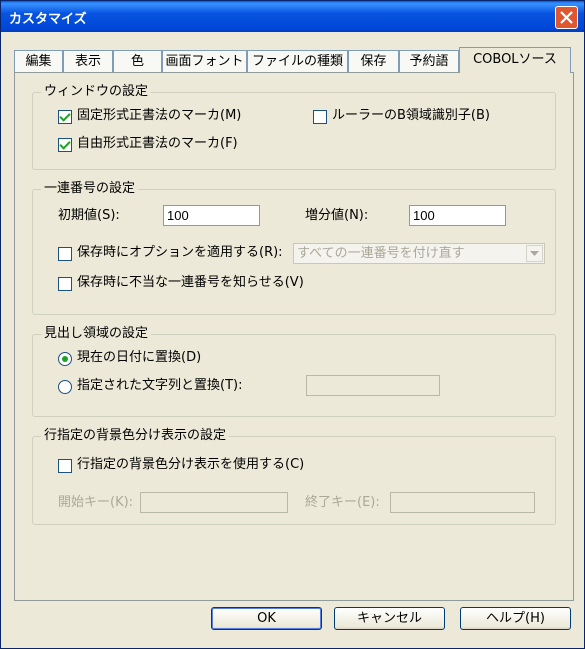  What do you see at coordinates (211, 215) in the screenshot?
I see `initial-value-input` at bounding box center [211, 215].